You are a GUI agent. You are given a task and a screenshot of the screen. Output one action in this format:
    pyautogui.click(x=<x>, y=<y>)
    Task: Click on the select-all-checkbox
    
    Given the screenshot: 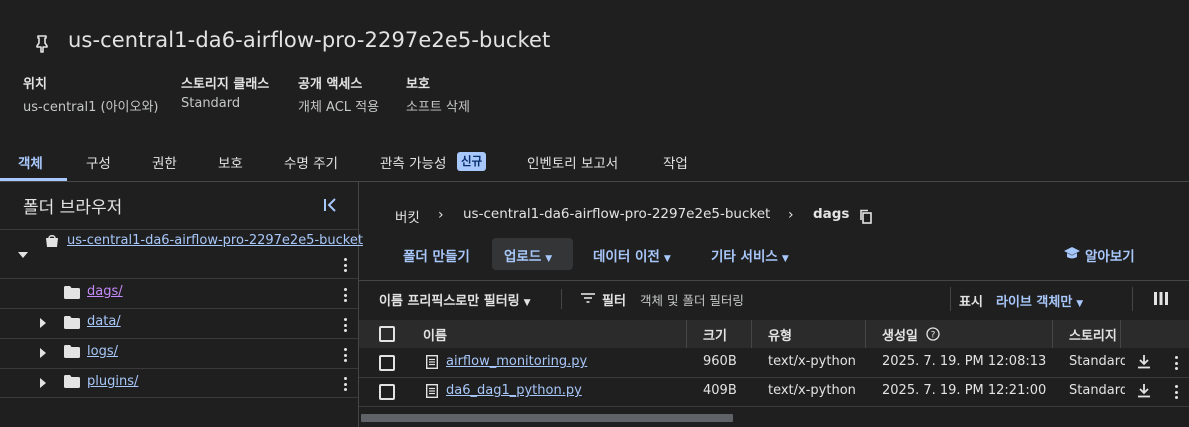 What is the action you would take?
    pyautogui.click(x=387, y=334)
    